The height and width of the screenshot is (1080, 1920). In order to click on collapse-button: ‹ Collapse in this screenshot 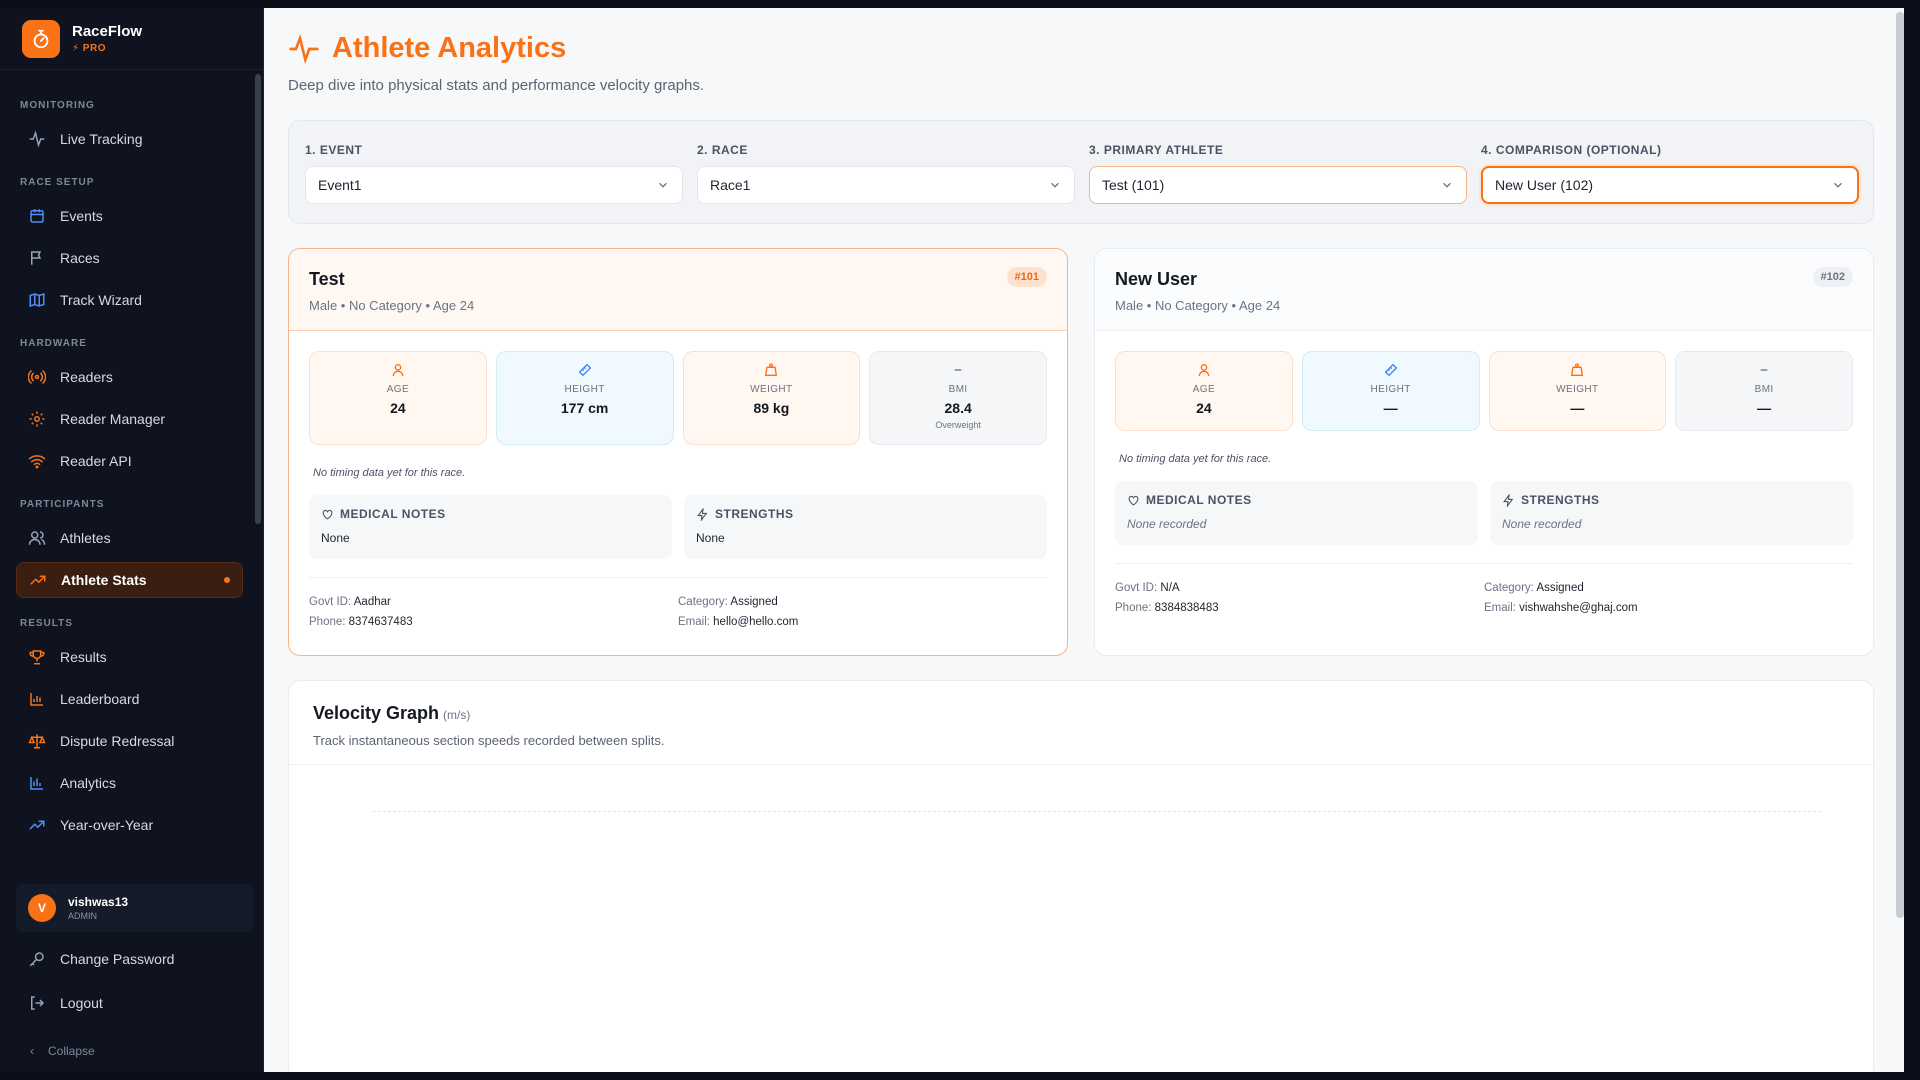, I will do `click(62, 1051)`.